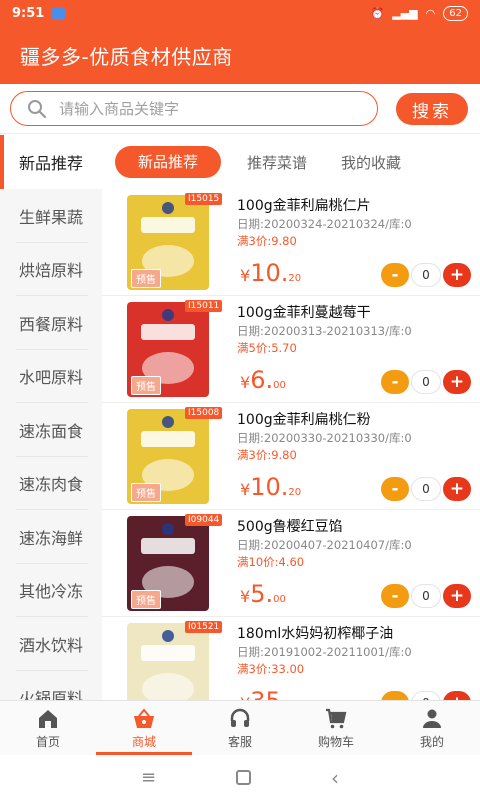 The height and width of the screenshot is (800, 480). I want to click on sidebar-item-label: 速冻海鲜, so click(50, 538).